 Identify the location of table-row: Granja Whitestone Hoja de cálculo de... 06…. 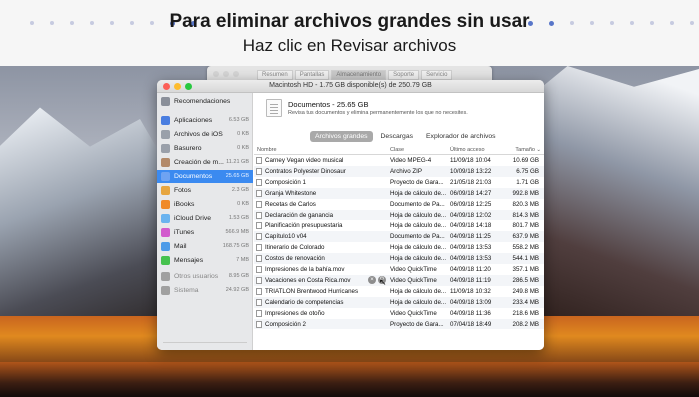
(399, 193).